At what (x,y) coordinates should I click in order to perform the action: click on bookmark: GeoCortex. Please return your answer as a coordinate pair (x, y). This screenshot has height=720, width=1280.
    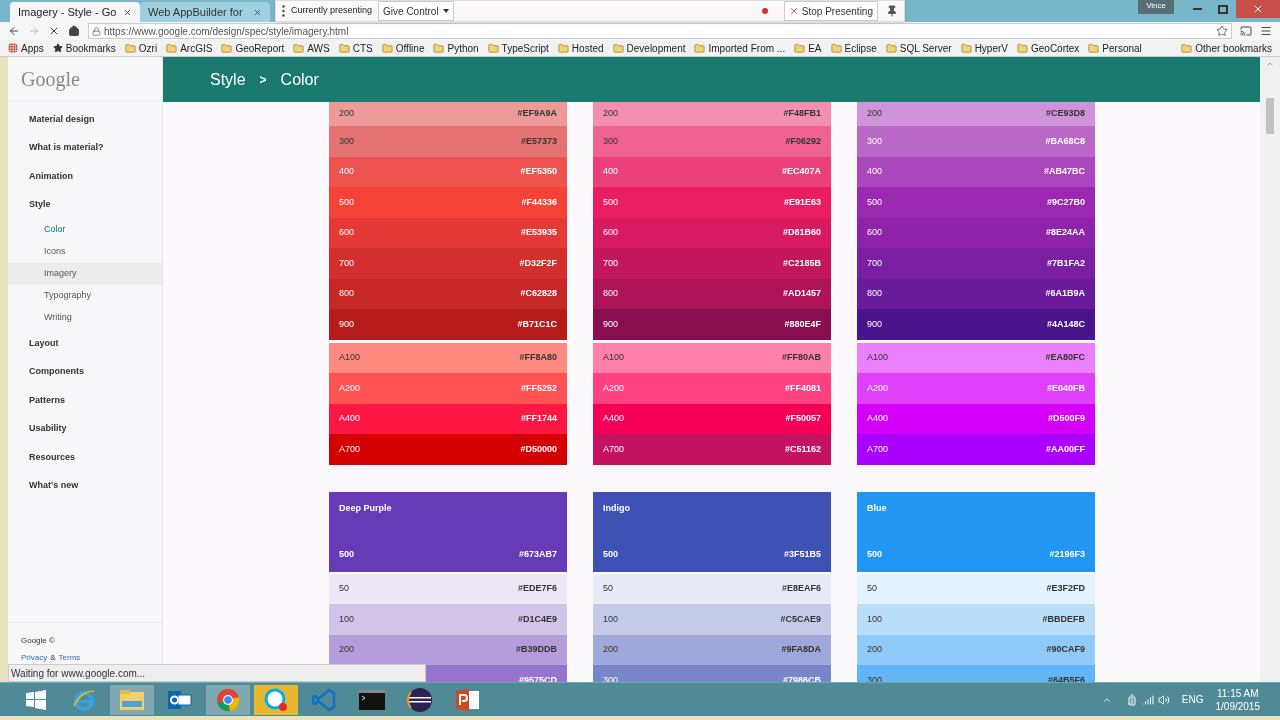
    Looking at the image, I should click on (1048, 48).